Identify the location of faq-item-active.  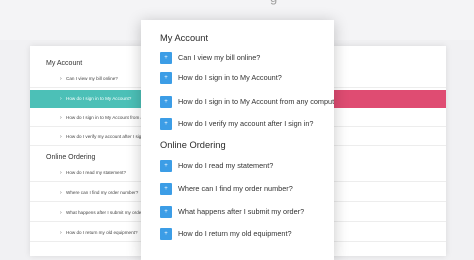
(388, 99).